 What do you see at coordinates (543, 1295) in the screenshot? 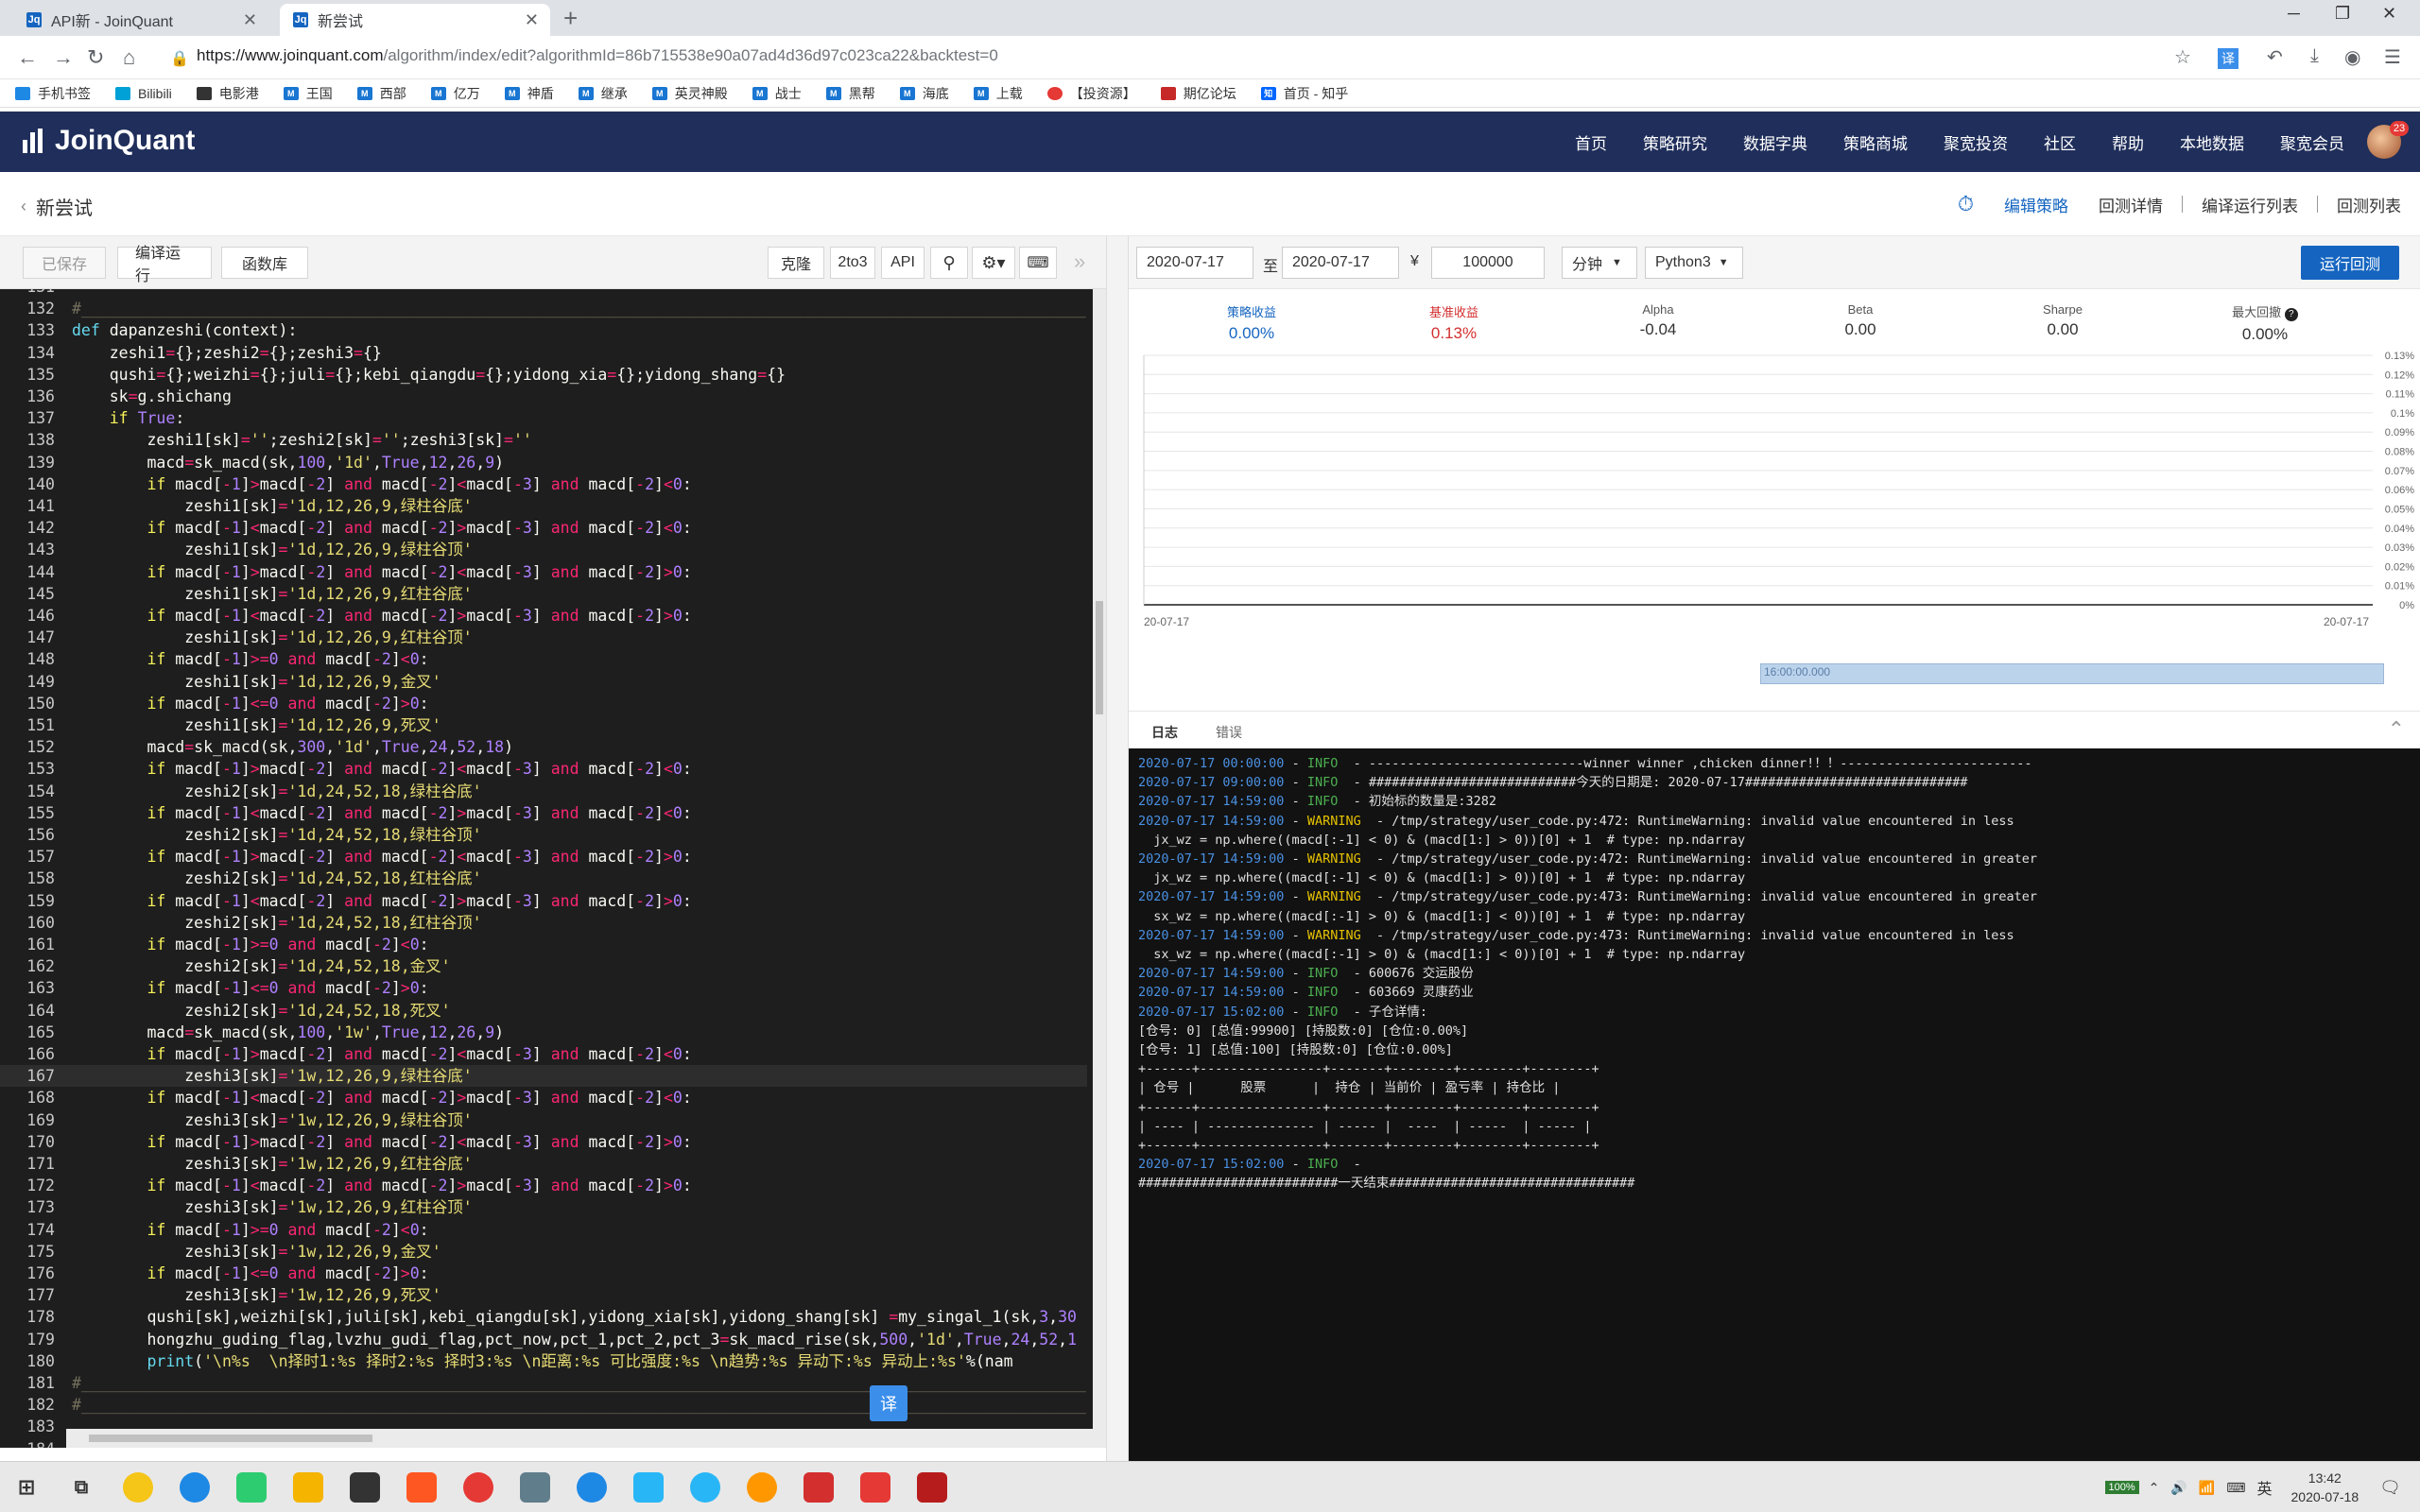
I see `code-line: 177 zeshi3[sk]='1w,12,26,9,死叉'` at bounding box center [543, 1295].